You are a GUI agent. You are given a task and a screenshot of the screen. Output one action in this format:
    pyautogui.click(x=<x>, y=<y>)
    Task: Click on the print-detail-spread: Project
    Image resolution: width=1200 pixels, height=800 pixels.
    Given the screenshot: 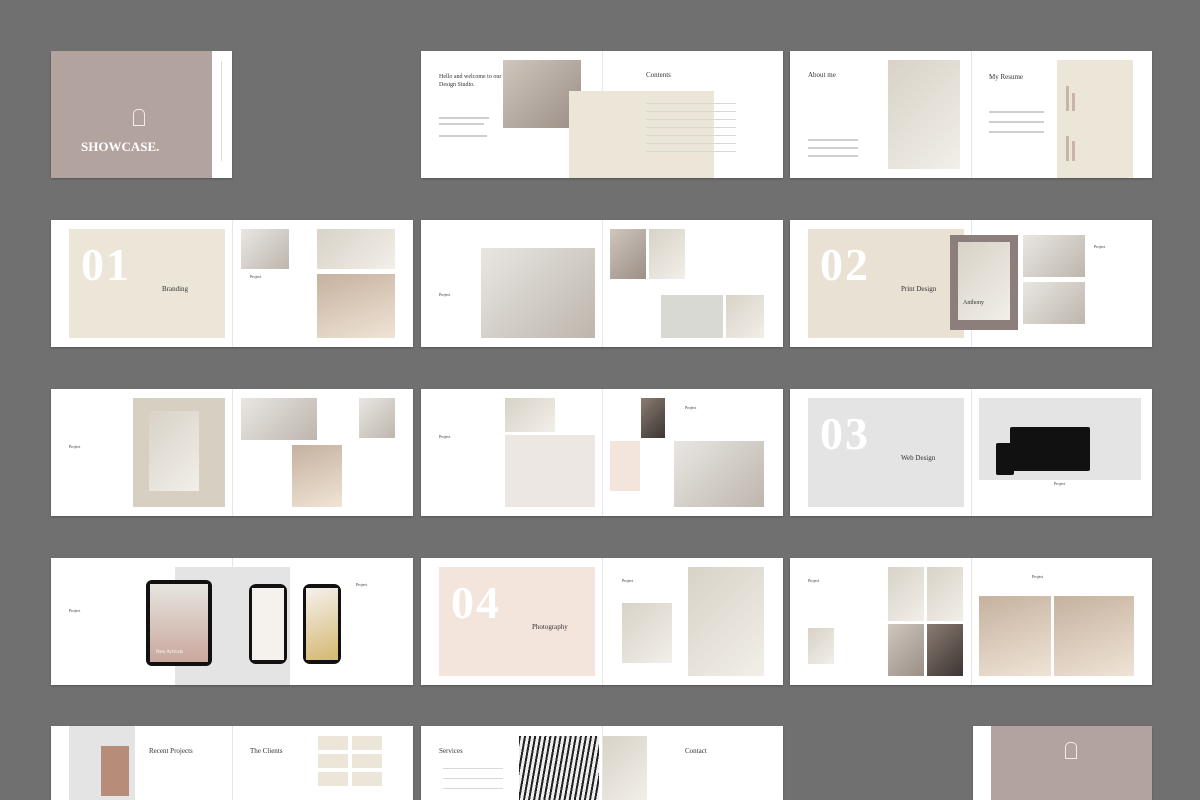 What is the action you would take?
    pyautogui.click(x=232, y=452)
    